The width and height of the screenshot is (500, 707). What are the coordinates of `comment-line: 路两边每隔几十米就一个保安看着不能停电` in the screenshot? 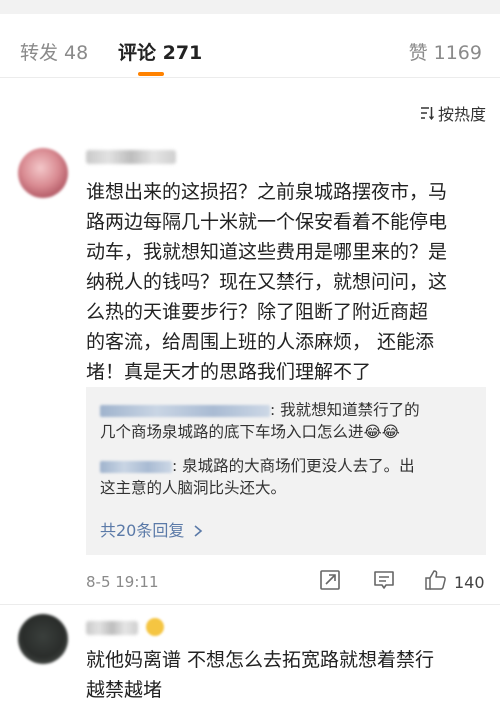 It's located at (267, 222).